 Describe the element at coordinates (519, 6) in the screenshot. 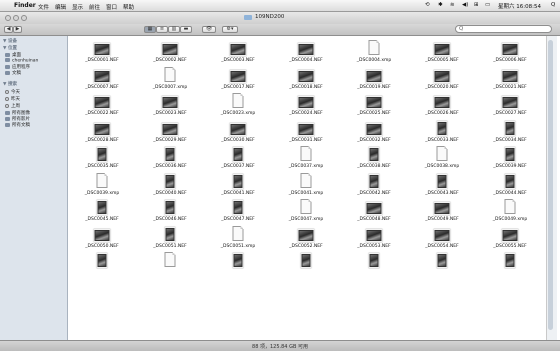

I see `menu-clock: 星期六 16:08:54` at that location.